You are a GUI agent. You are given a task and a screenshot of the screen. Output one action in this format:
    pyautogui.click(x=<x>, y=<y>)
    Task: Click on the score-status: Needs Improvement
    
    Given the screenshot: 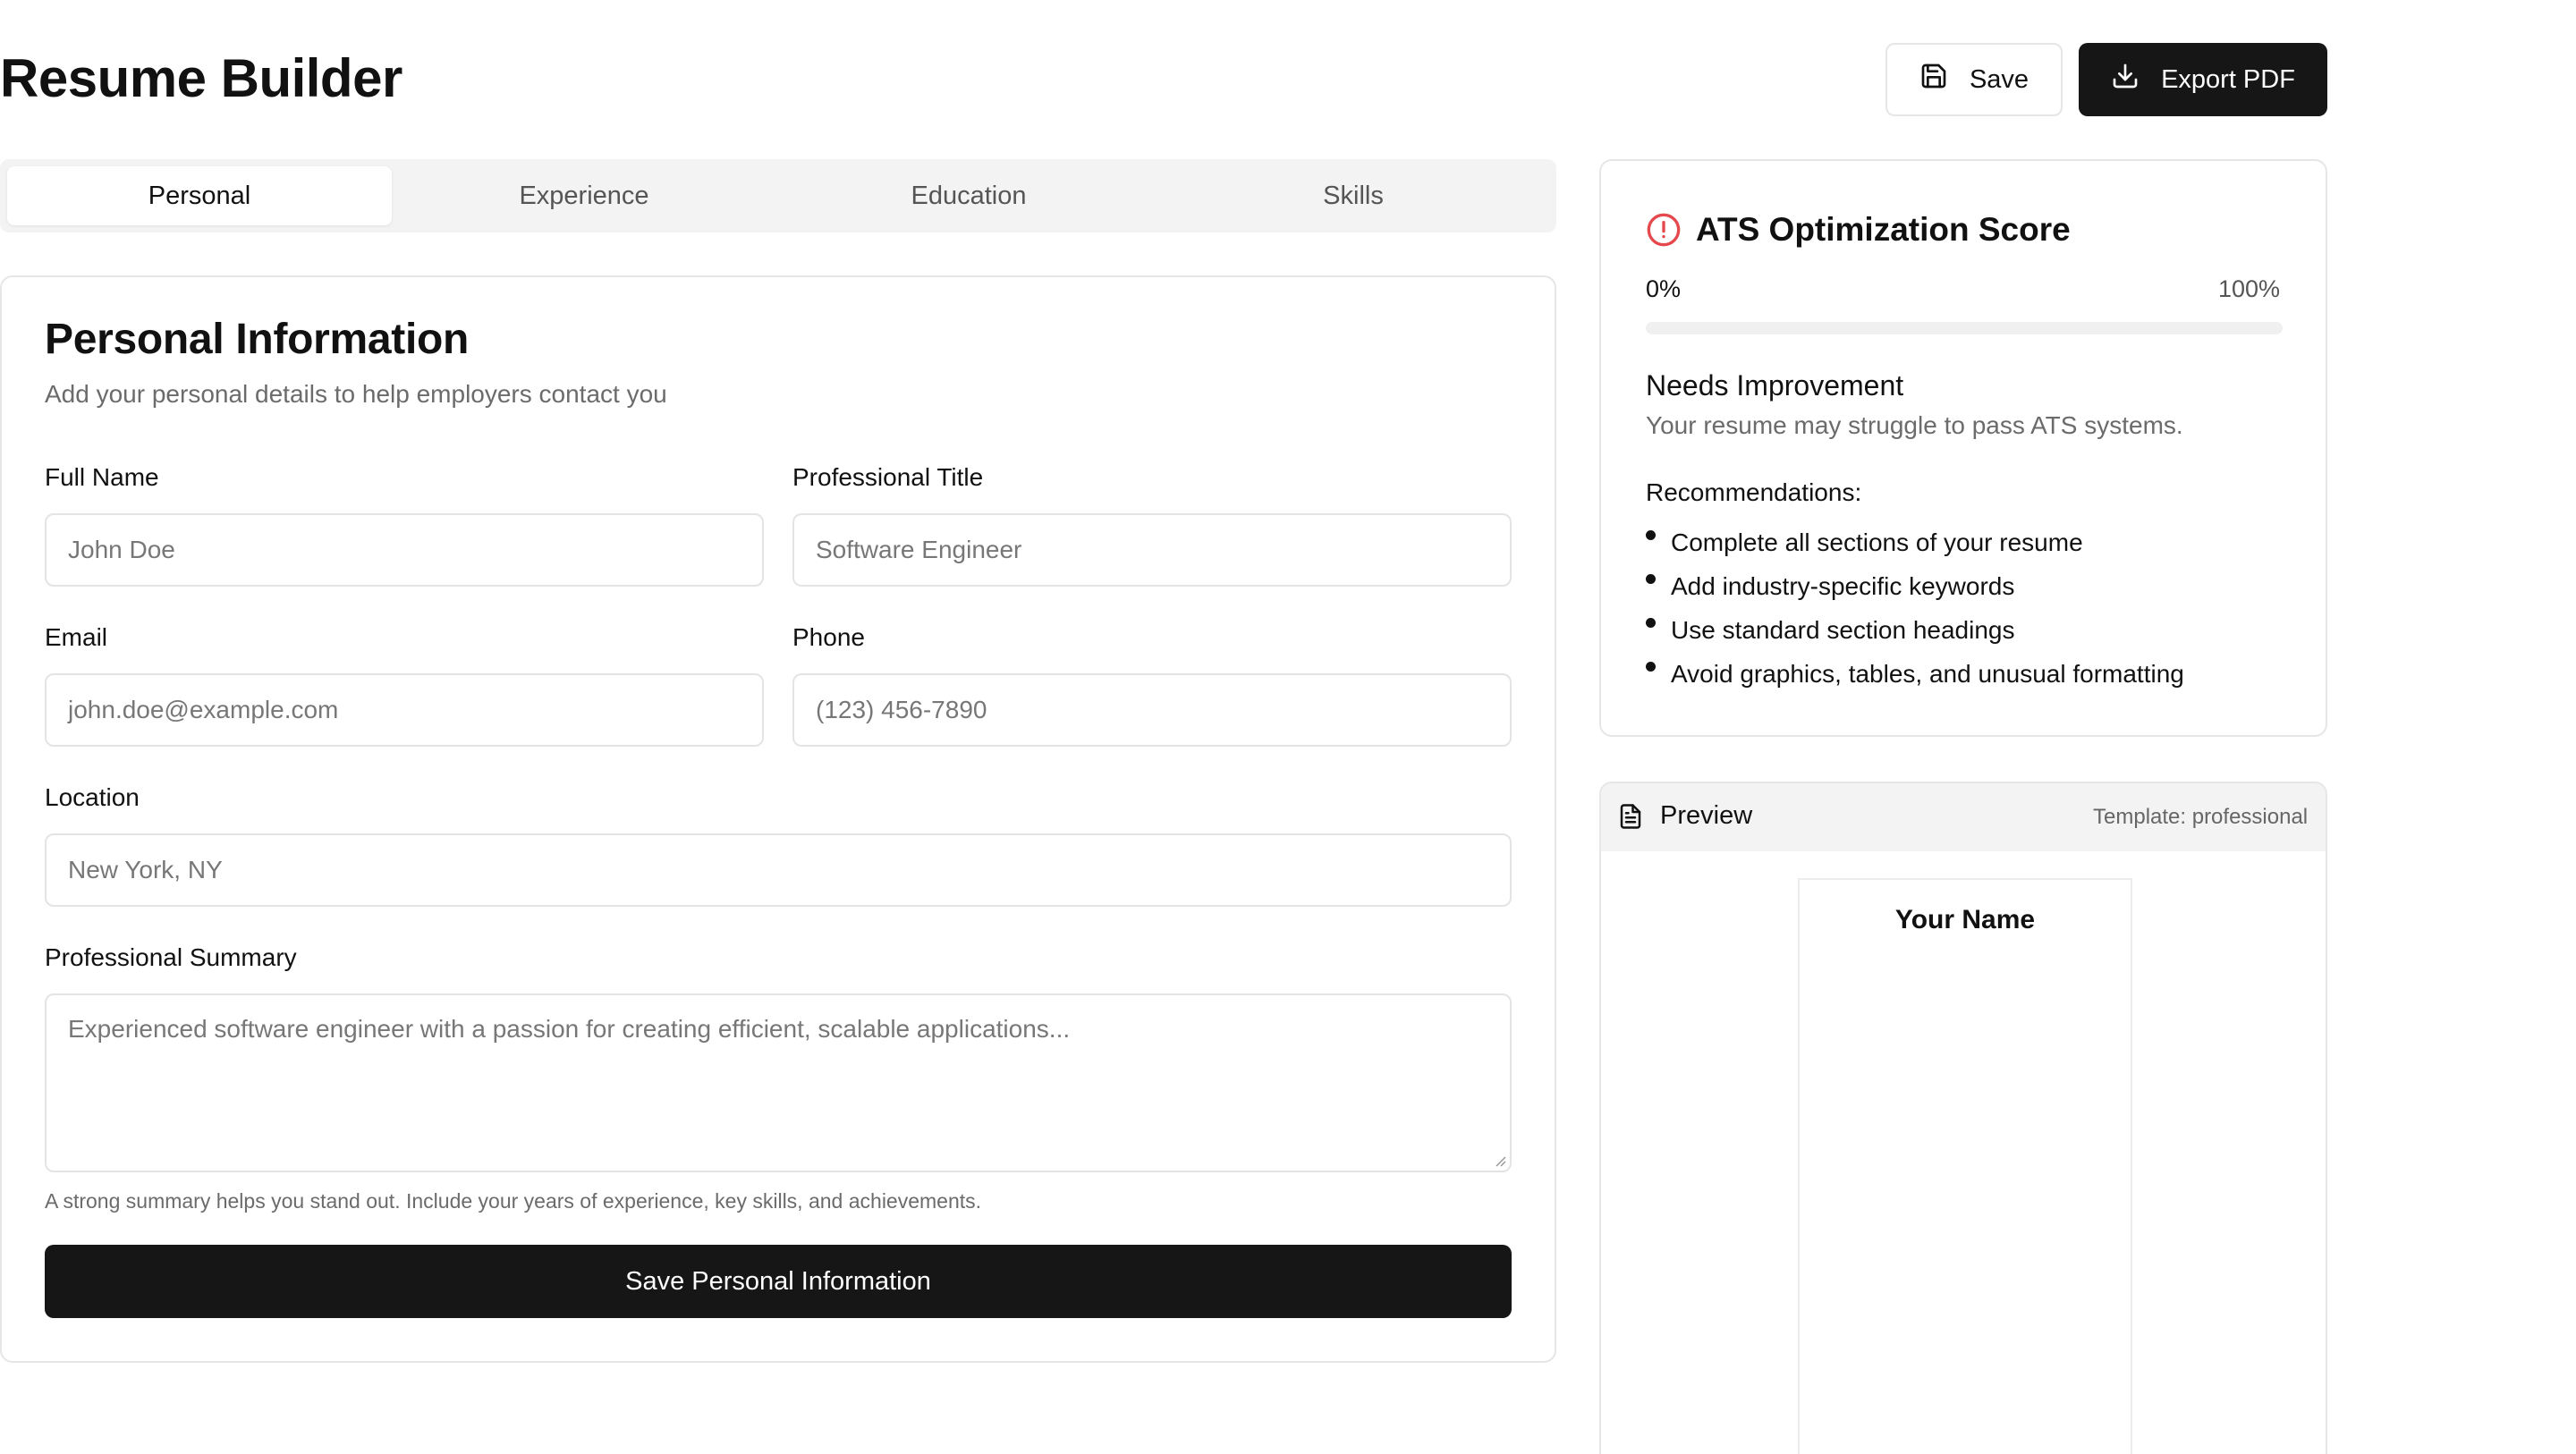 What is the action you would take?
    pyautogui.click(x=1775, y=385)
    